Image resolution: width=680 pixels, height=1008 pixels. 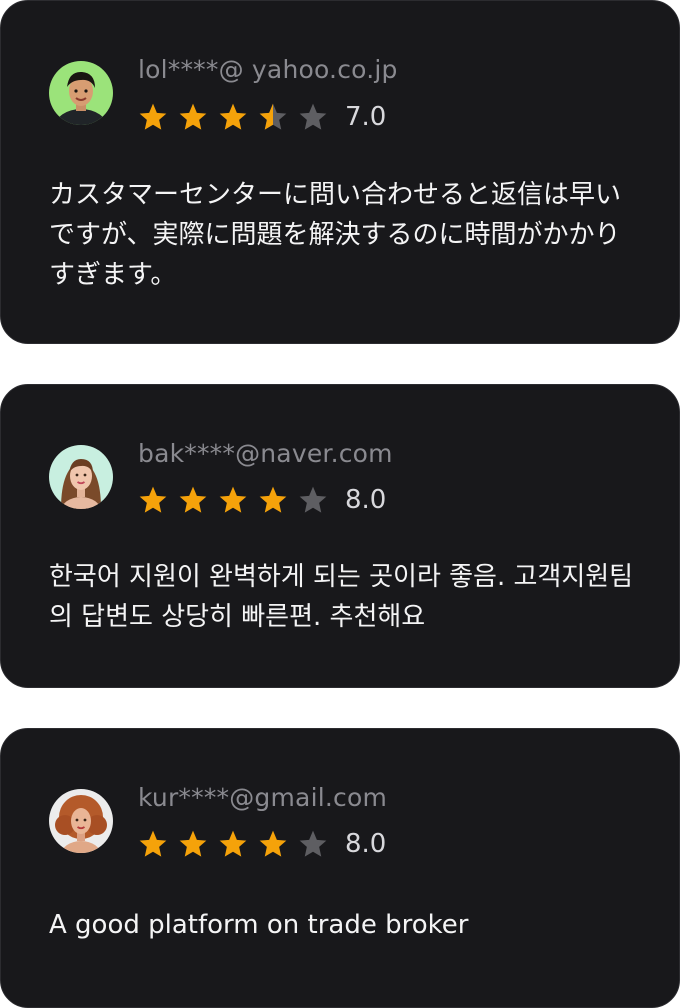 I want to click on reviewer-email: kur****@gmail.com, so click(x=263, y=797).